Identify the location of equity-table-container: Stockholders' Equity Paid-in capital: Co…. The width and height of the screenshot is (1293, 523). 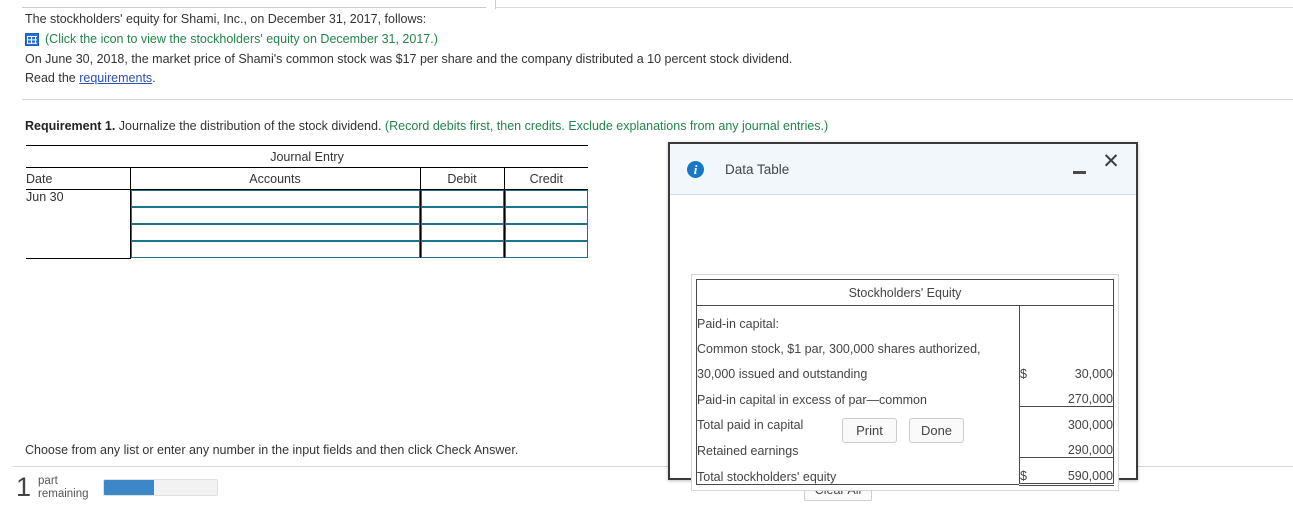
(905, 382).